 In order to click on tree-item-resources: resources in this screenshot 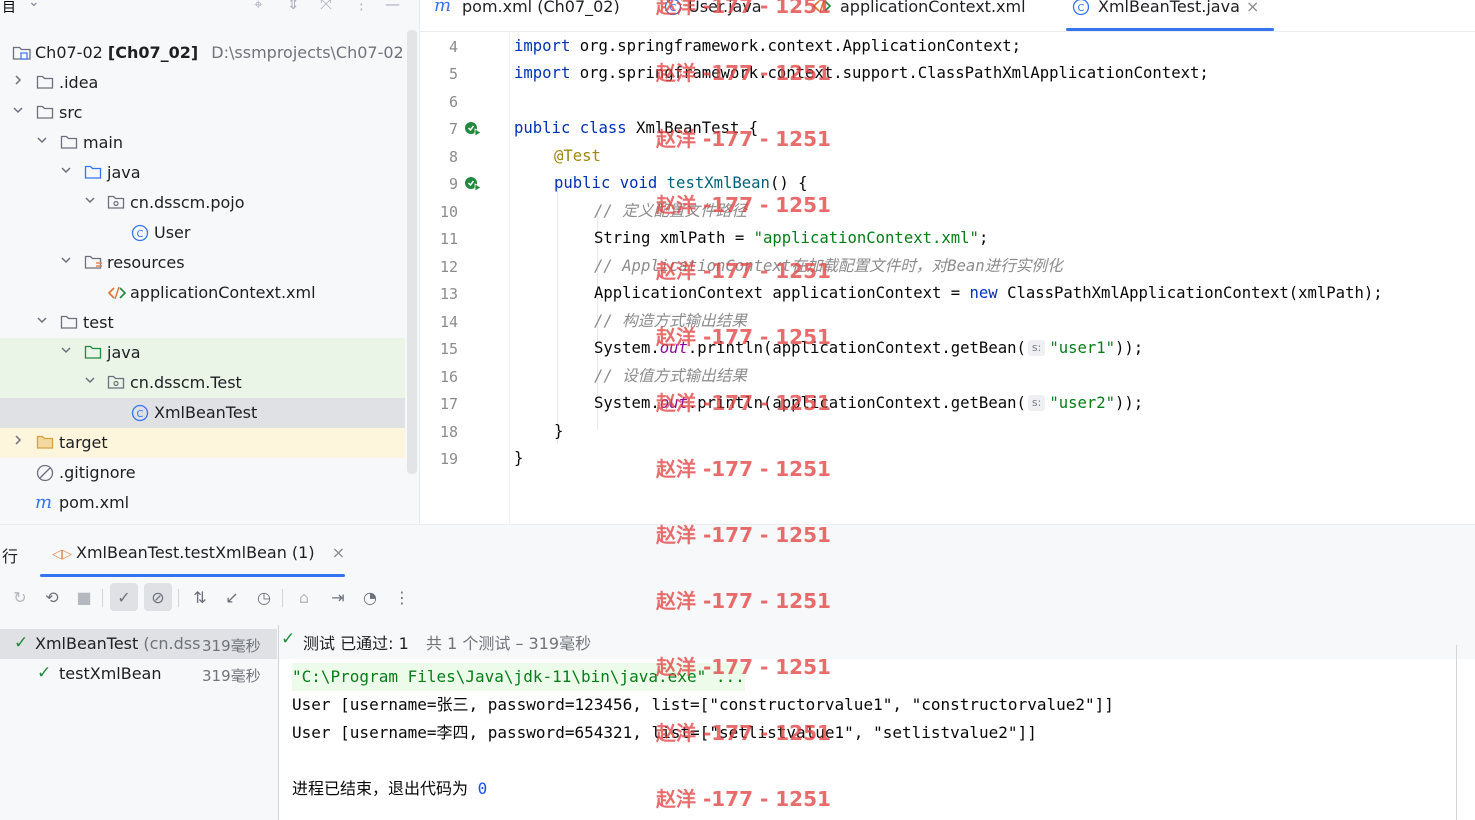, I will do `click(202, 263)`.